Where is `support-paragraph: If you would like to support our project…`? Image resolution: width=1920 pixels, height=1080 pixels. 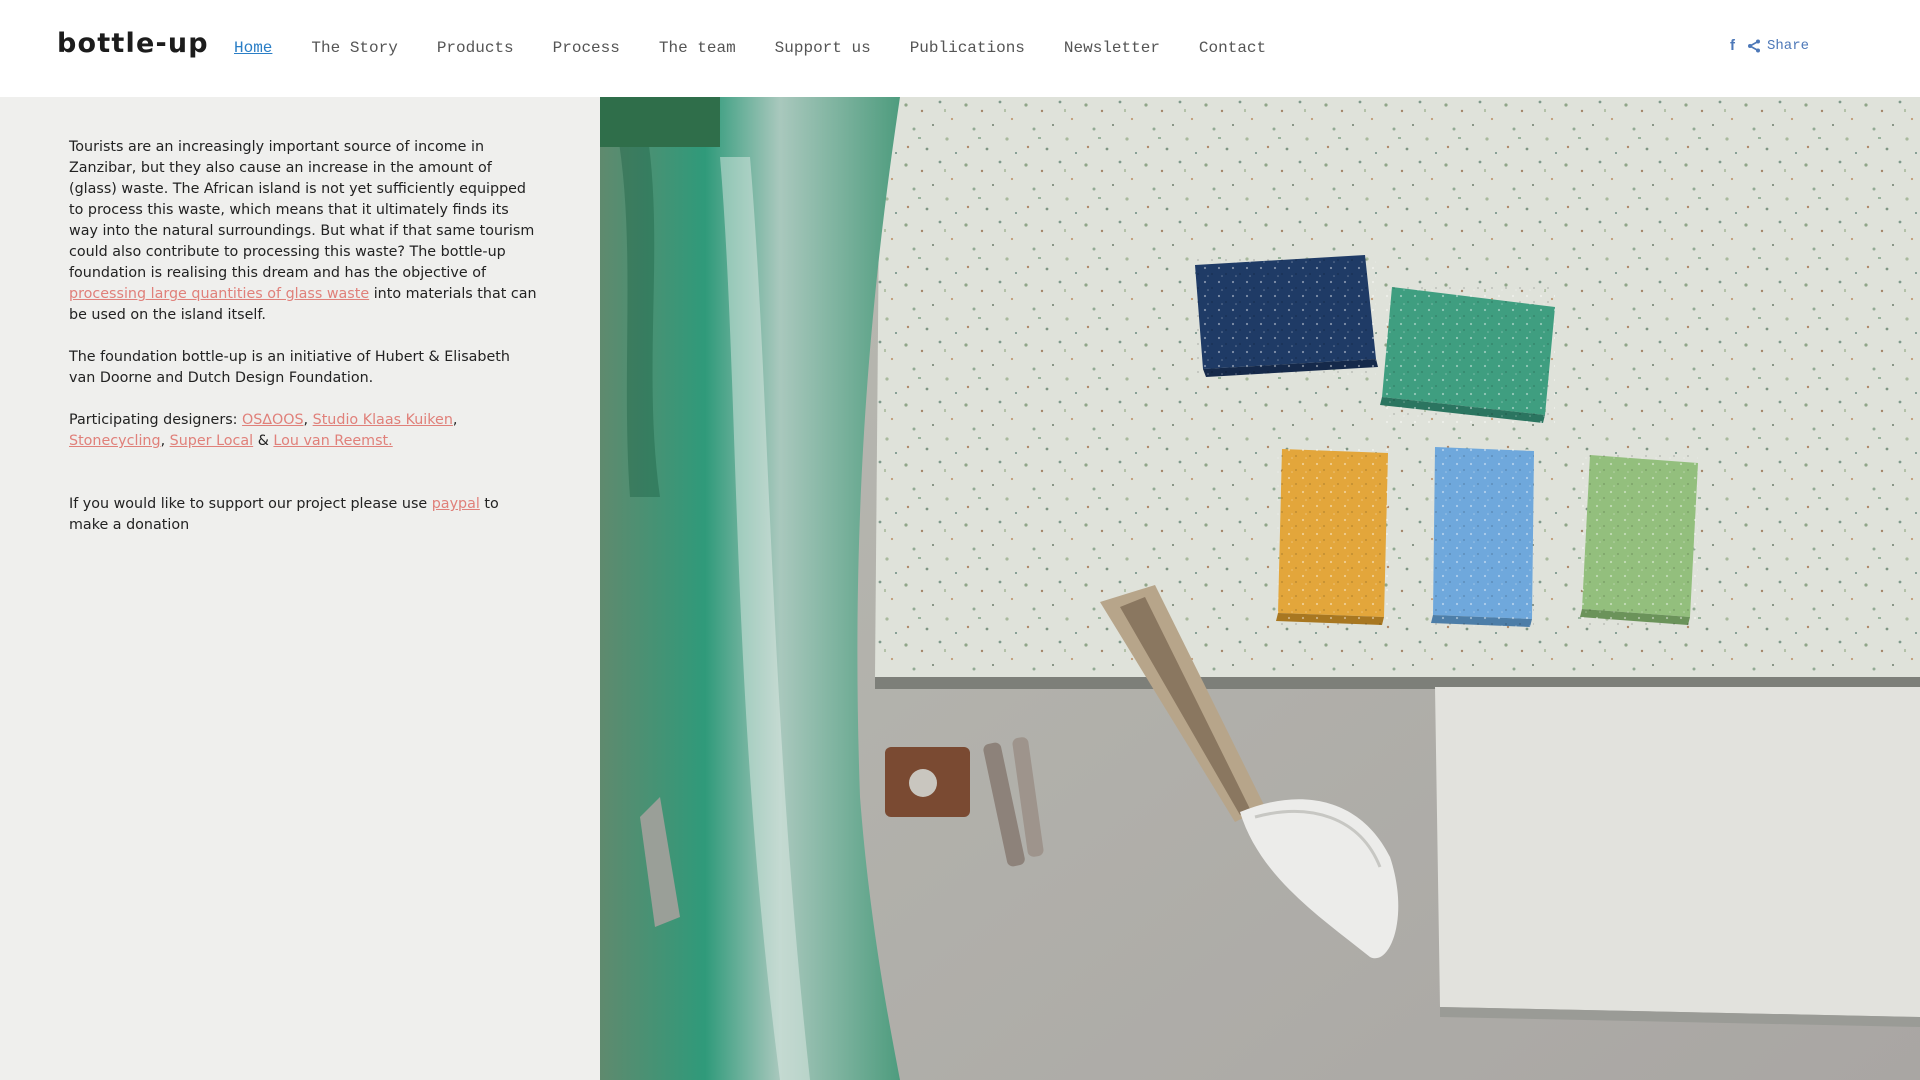 support-paragraph: If you would like to support our project… is located at coordinates (304, 515).